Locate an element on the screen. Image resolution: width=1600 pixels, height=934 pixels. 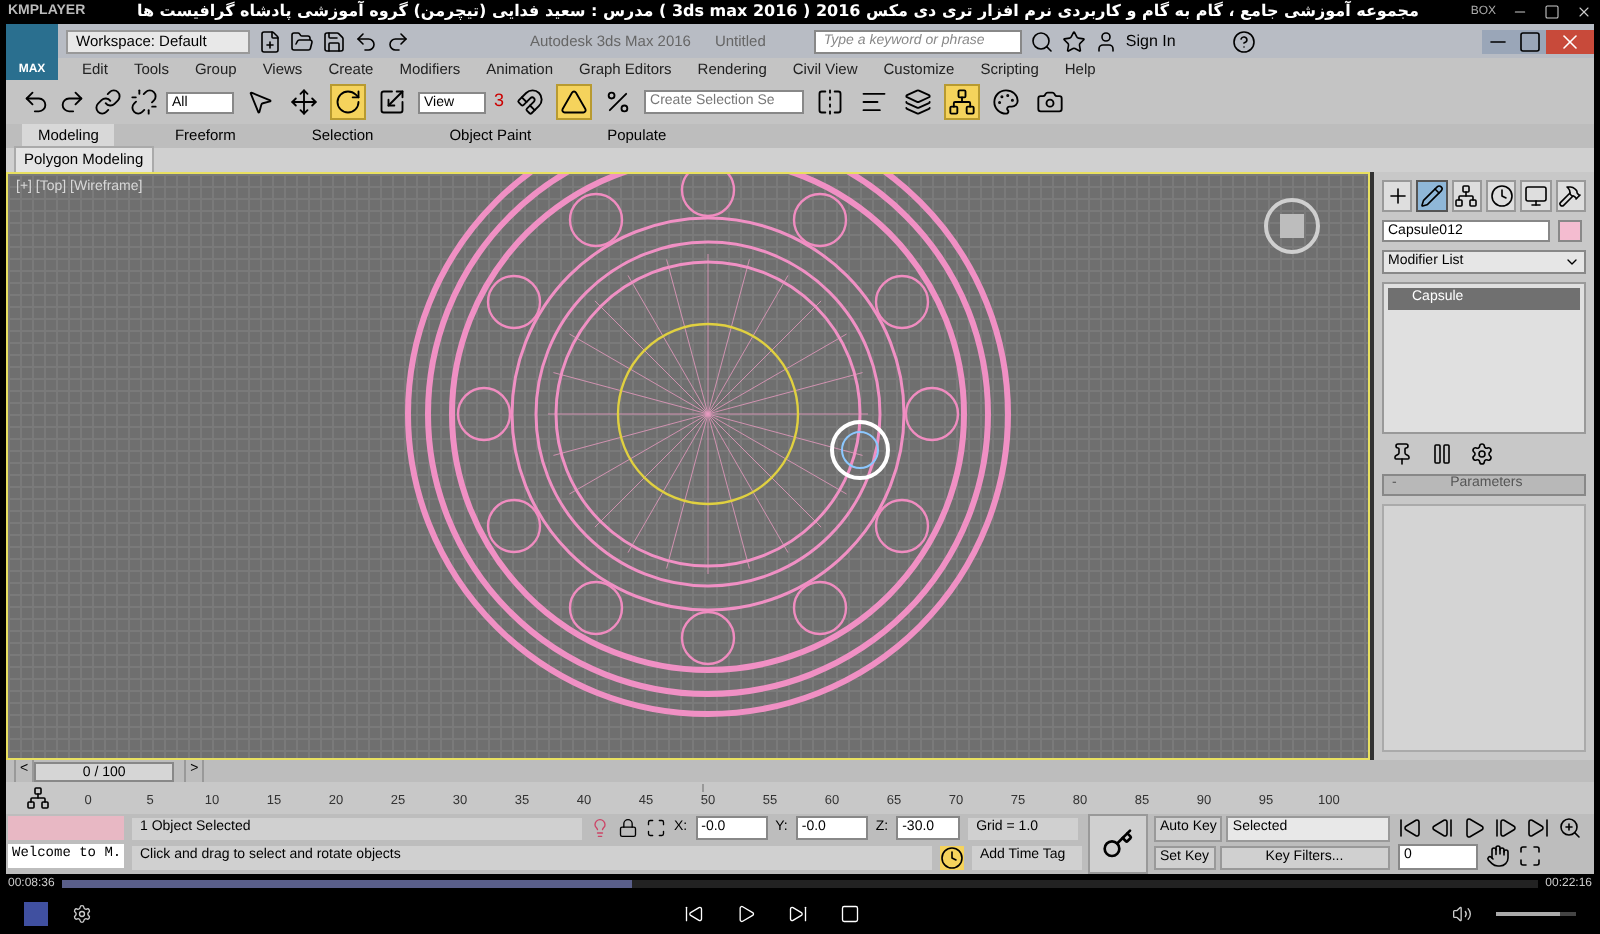
key-icon is located at coordinates (1118, 844).